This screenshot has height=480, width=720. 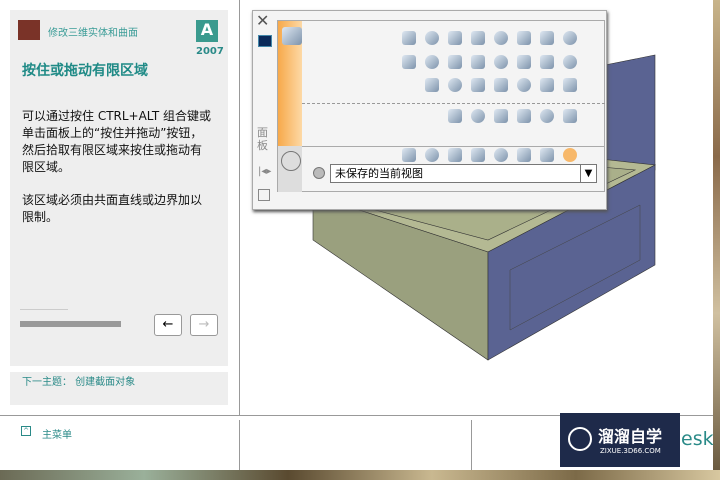 What do you see at coordinates (379, 173) in the screenshot?
I see `view-dropdown-value: 未保存的当前视图` at bounding box center [379, 173].